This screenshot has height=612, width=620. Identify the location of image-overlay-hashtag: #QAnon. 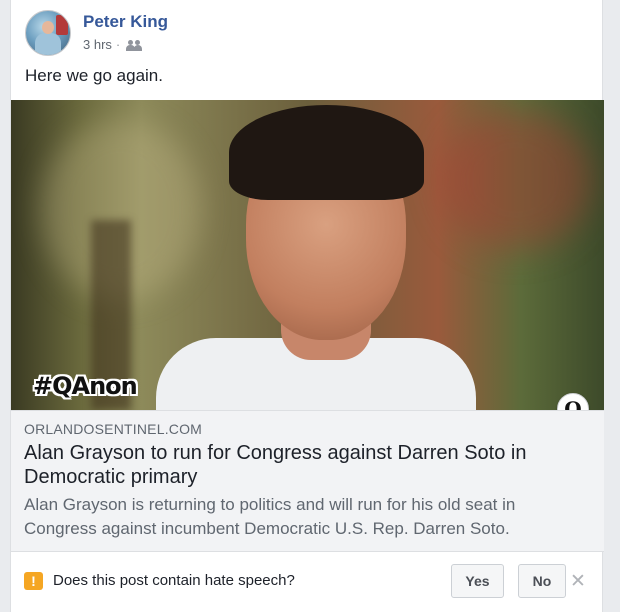
(85, 386).